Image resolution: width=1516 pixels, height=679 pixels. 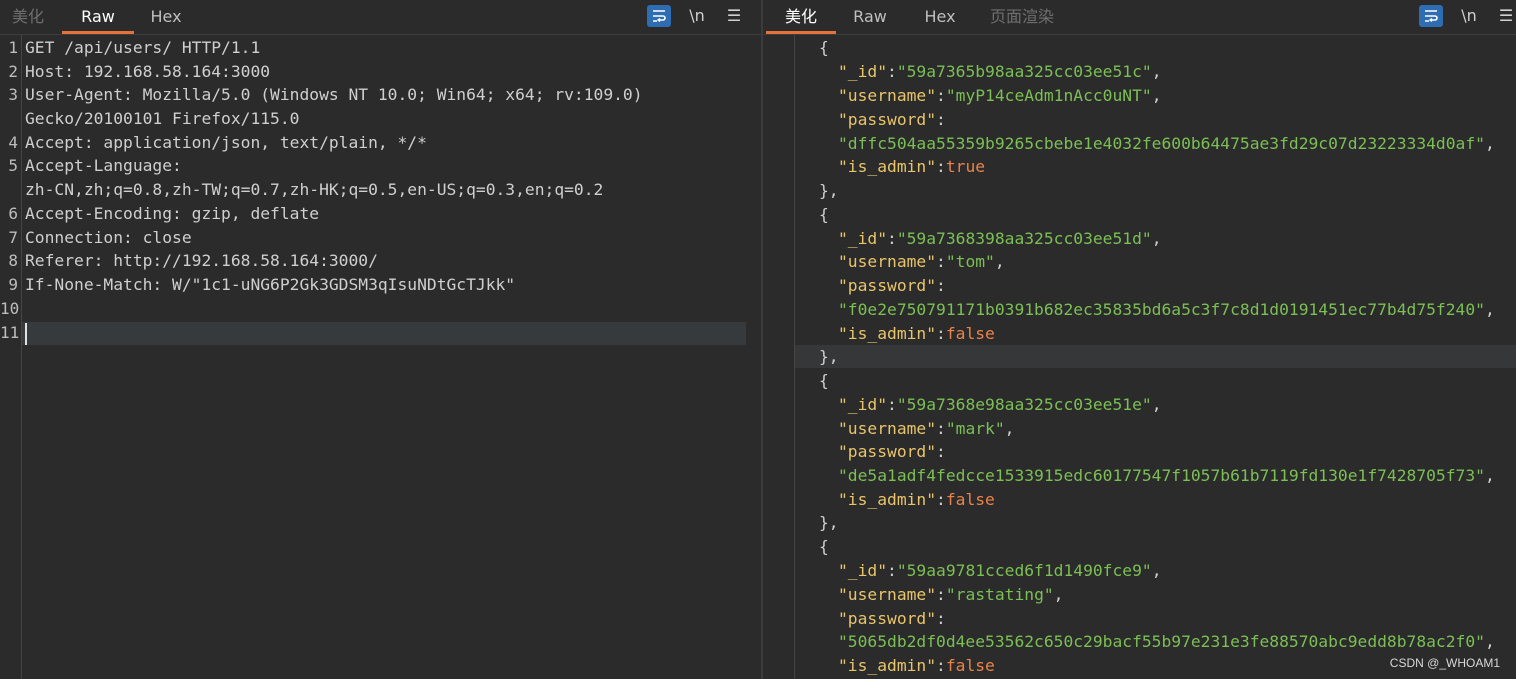 I want to click on request-tabbar: 美化 Raw Hex \n ☰, so click(x=380, y=17).